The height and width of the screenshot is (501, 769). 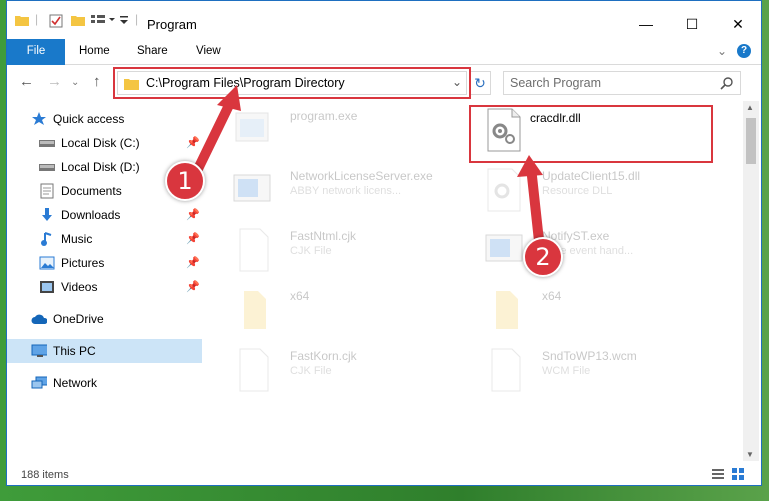 What do you see at coordinates (368, 165) in the screenshot?
I see `annotation-arrows` at bounding box center [368, 165].